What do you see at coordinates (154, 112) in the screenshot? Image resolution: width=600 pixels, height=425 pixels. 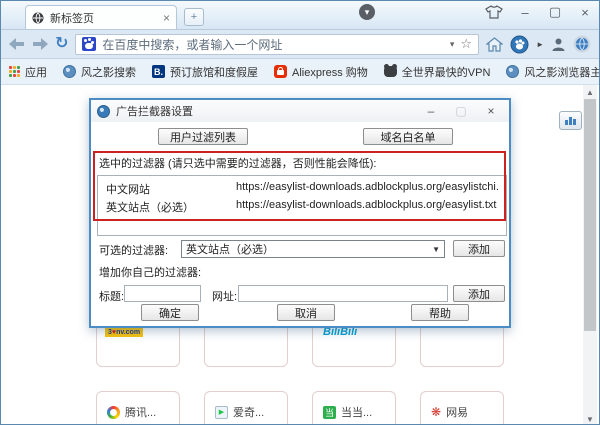 I see `dialog-title: 广告拦截器设置` at bounding box center [154, 112].